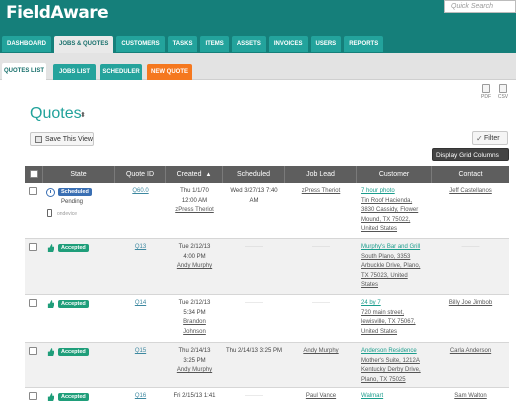 Image resolution: width=516 pixels, height=402 pixels. Describe the element at coordinates (396, 362) in the screenshot. I see `customer-address-line: Mother's Suite, 1212A` at that location.